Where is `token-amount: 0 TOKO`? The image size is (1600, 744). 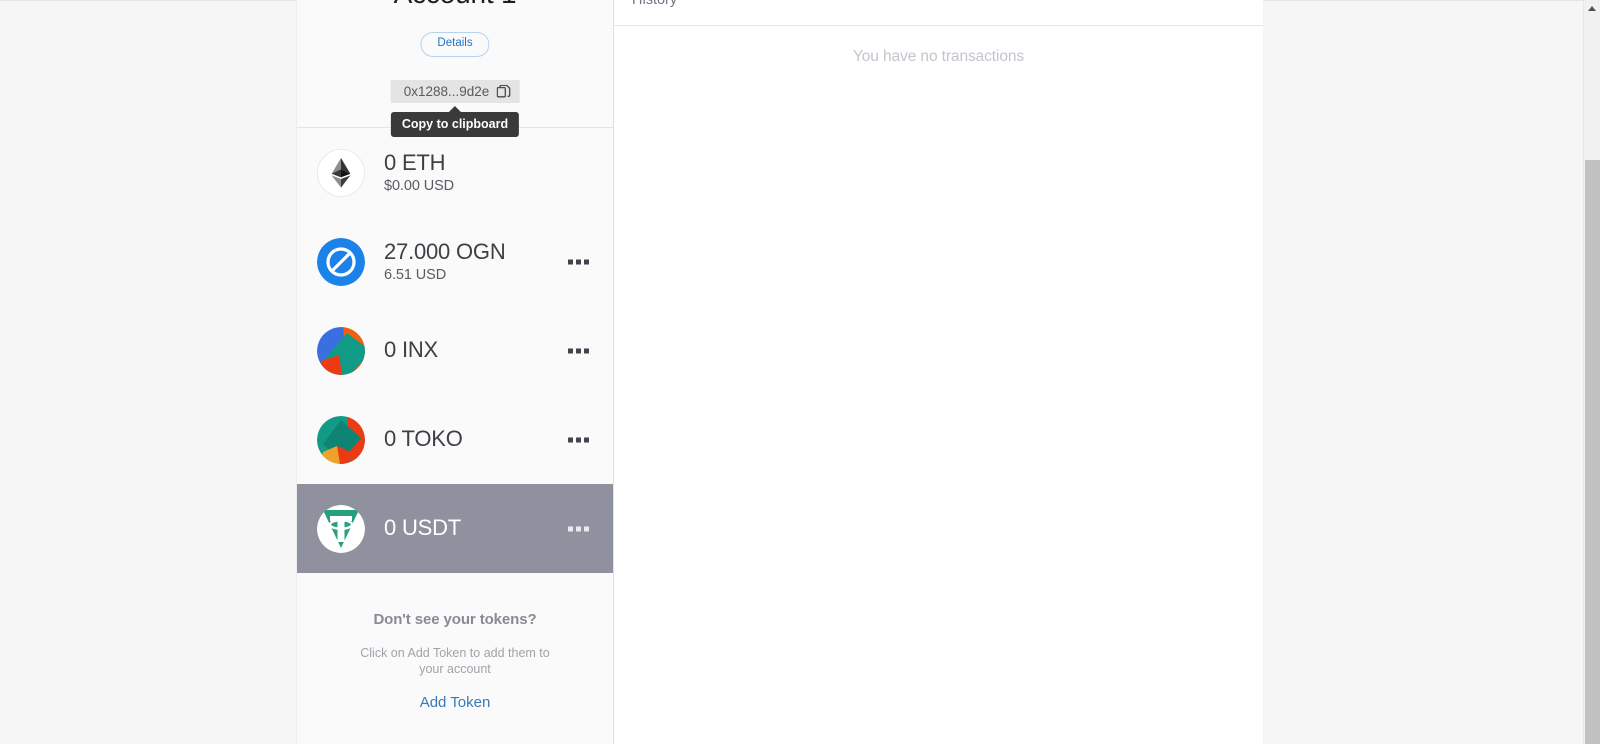 token-amount: 0 TOKO is located at coordinates (423, 439).